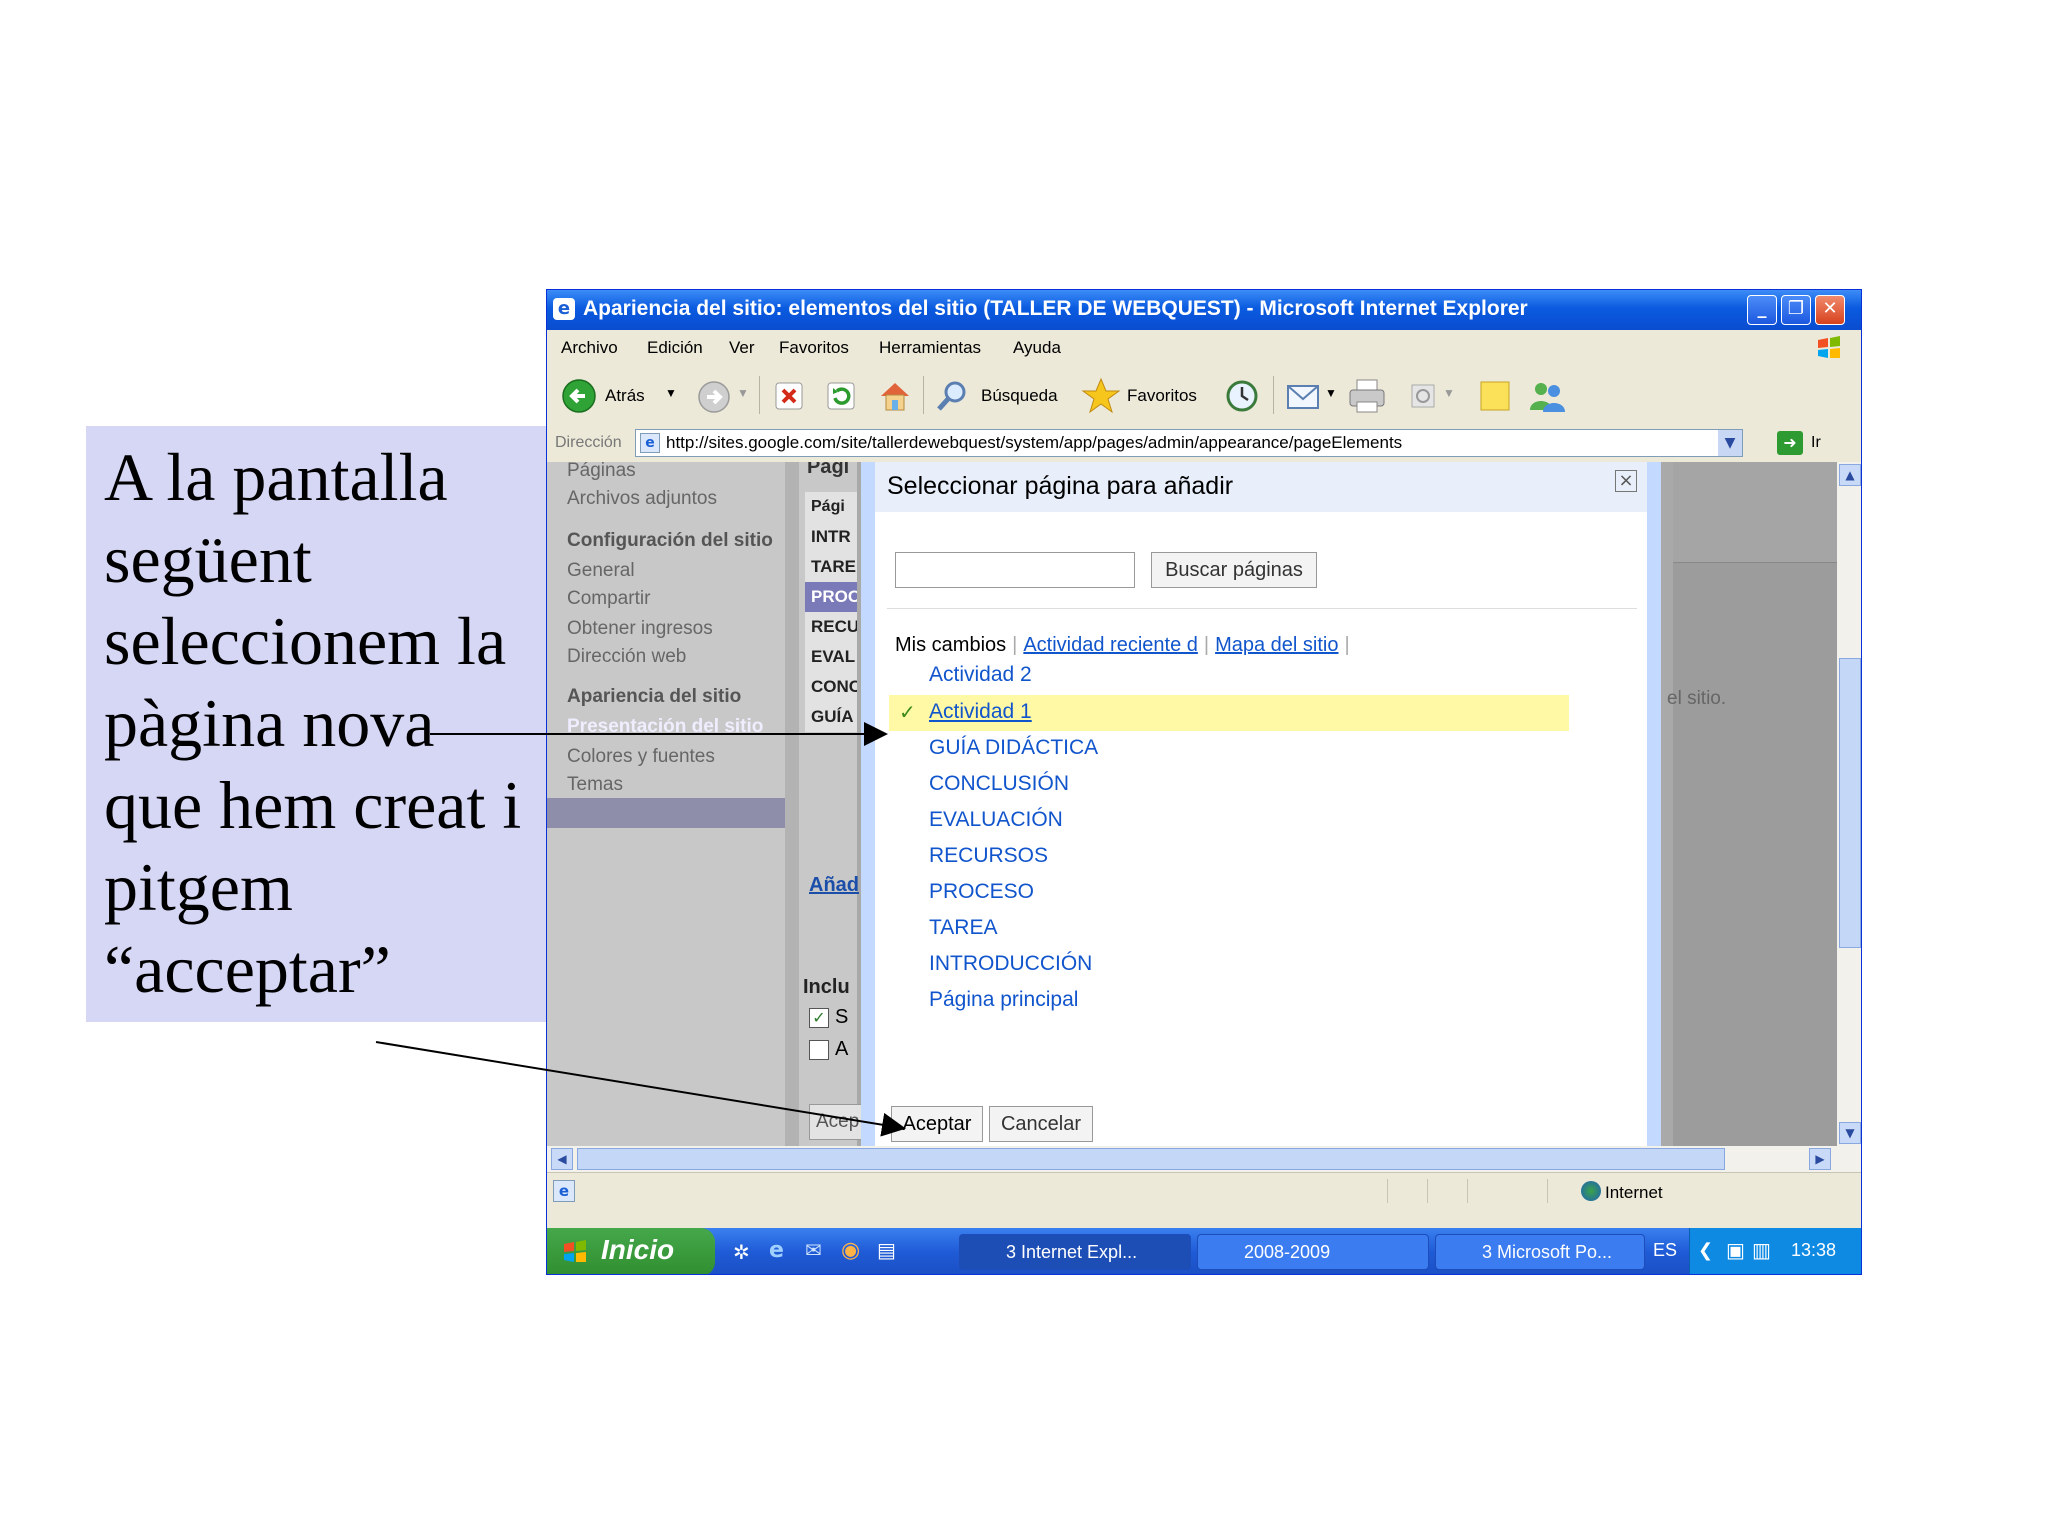 Image resolution: width=2048 pixels, height=1536 pixels. I want to click on go-arrow-icon: ➜, so click(1790, 443).